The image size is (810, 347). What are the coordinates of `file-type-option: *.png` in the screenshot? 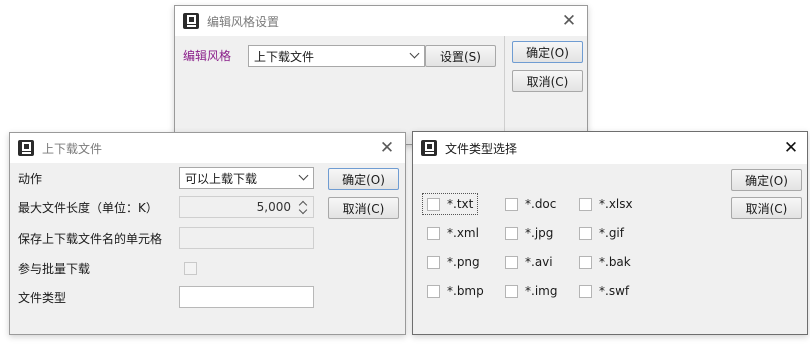 It's located at (453, 262).